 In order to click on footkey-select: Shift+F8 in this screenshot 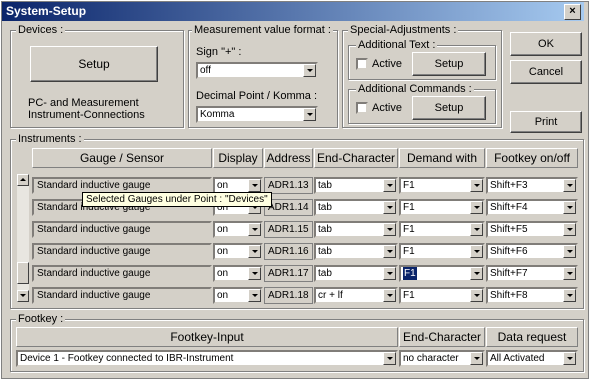, I will do `click(532, 295)`.